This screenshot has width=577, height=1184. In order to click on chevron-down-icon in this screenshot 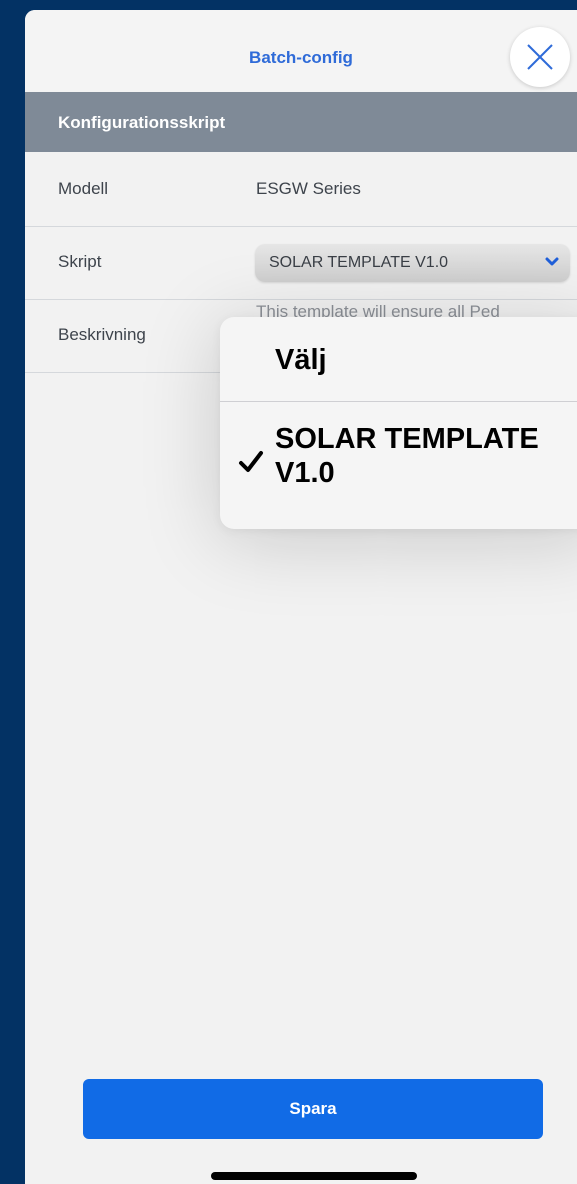, I will do `click(552, 261)`.